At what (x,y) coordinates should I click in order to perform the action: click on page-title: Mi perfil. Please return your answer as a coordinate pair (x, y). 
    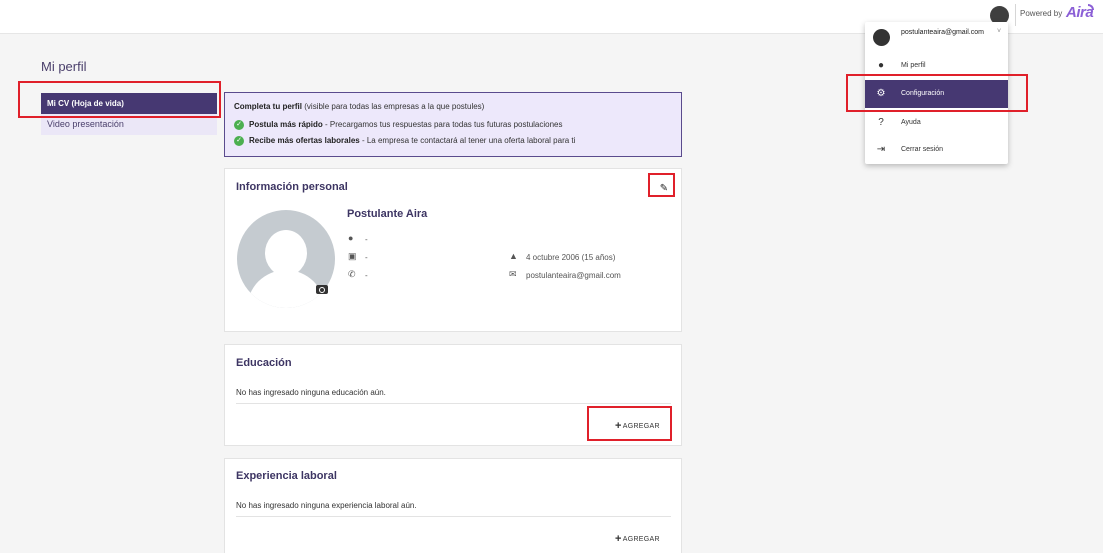
    Looking at the image, I should click on (64, 66).